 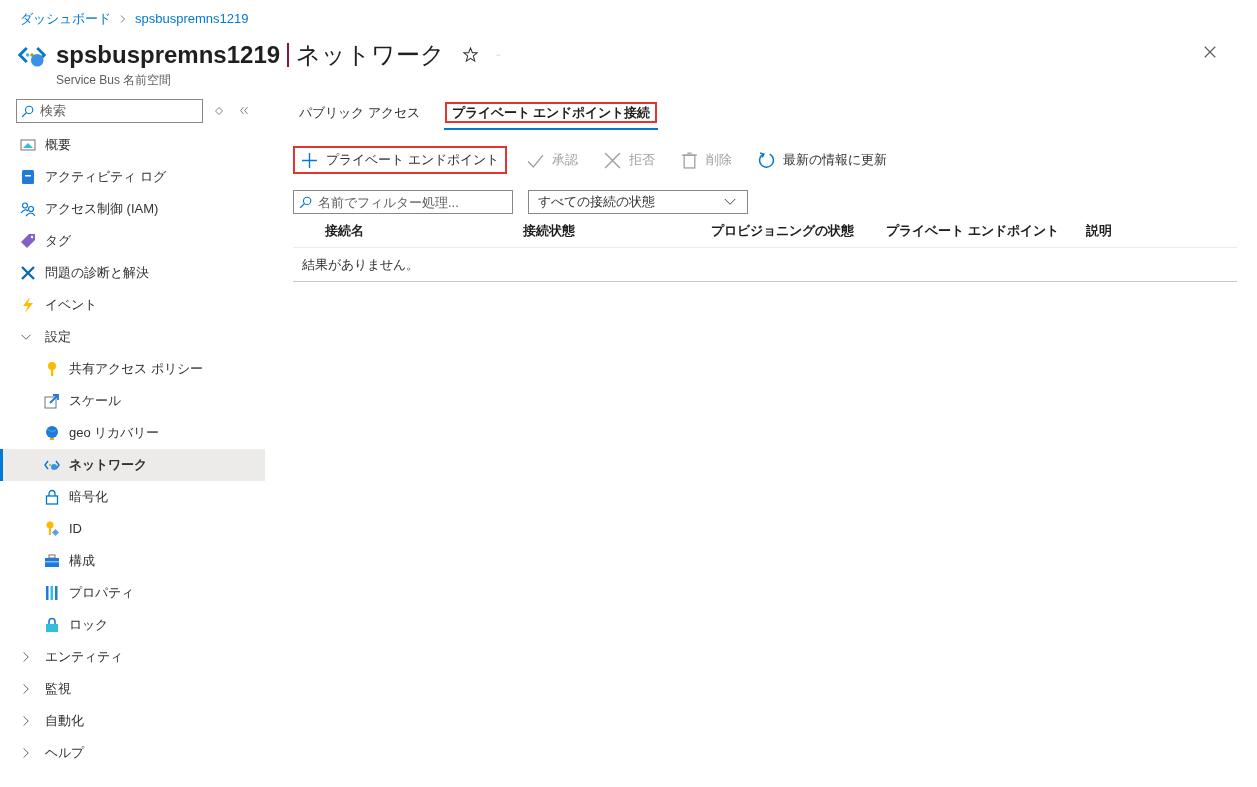 I want to click on column-header: 説明, so click(x=1099, y=230).